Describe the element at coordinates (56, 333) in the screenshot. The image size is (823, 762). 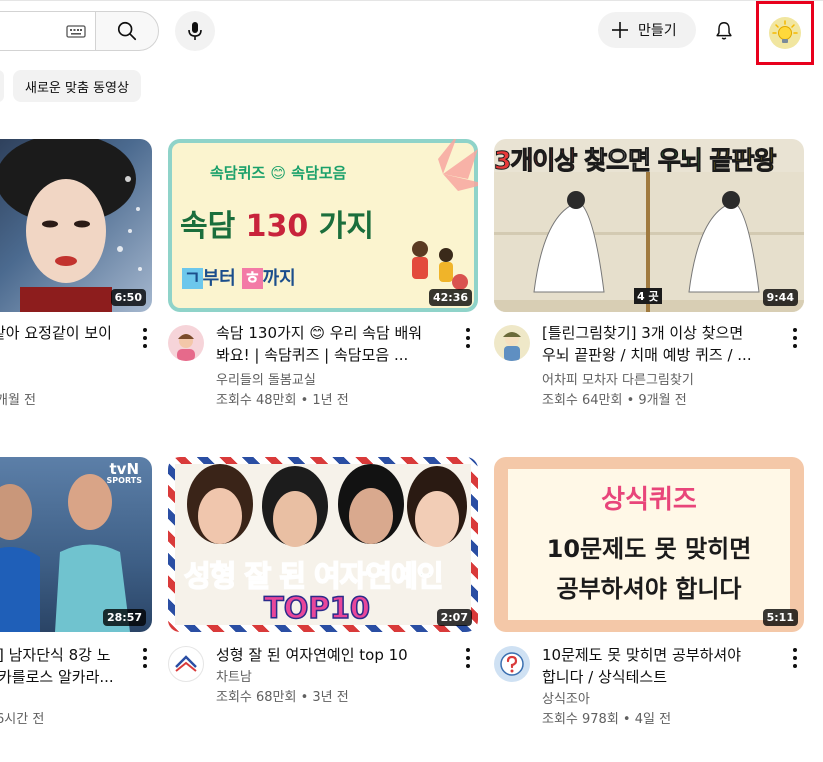
I see `video-title-line: 같아 요정같이 보이` at that location.